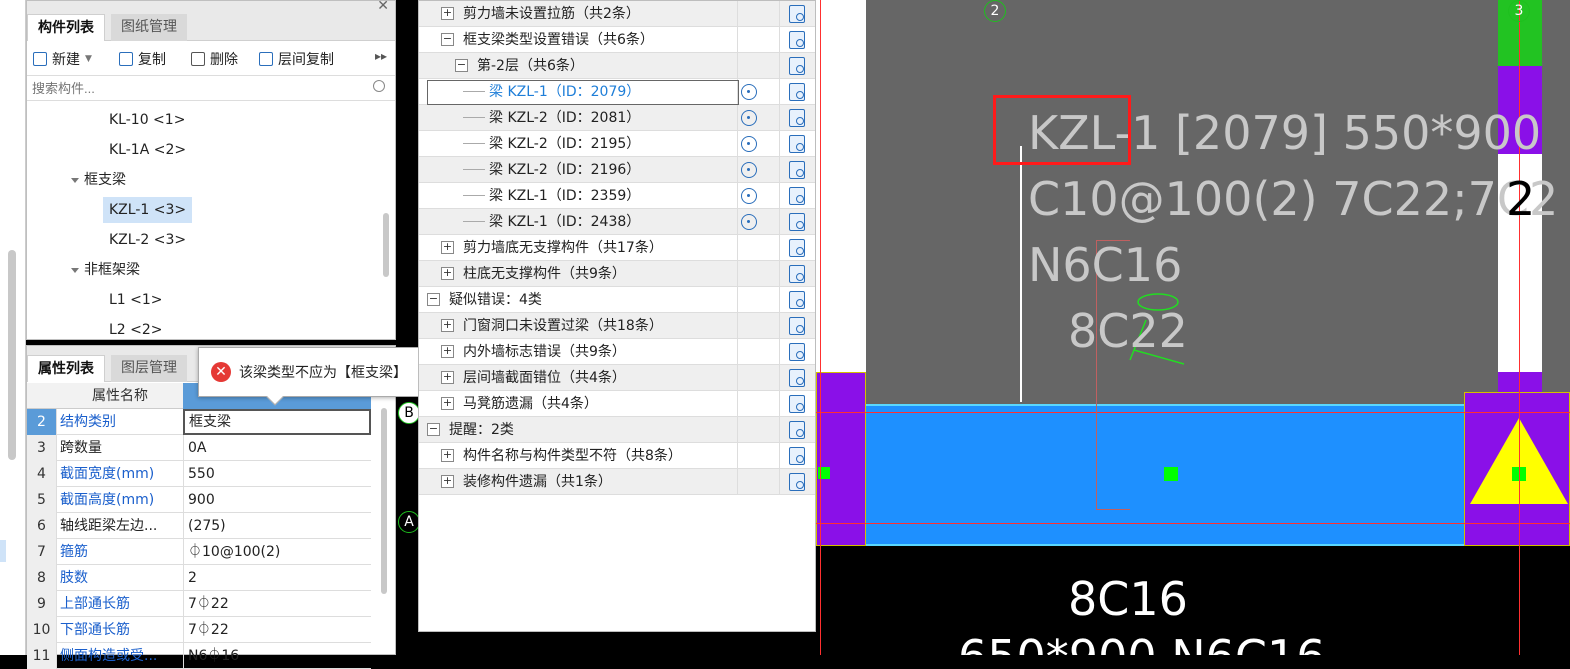  I want to click on property-row: 4 截面宽度(mm) 550, so click(199, 474).